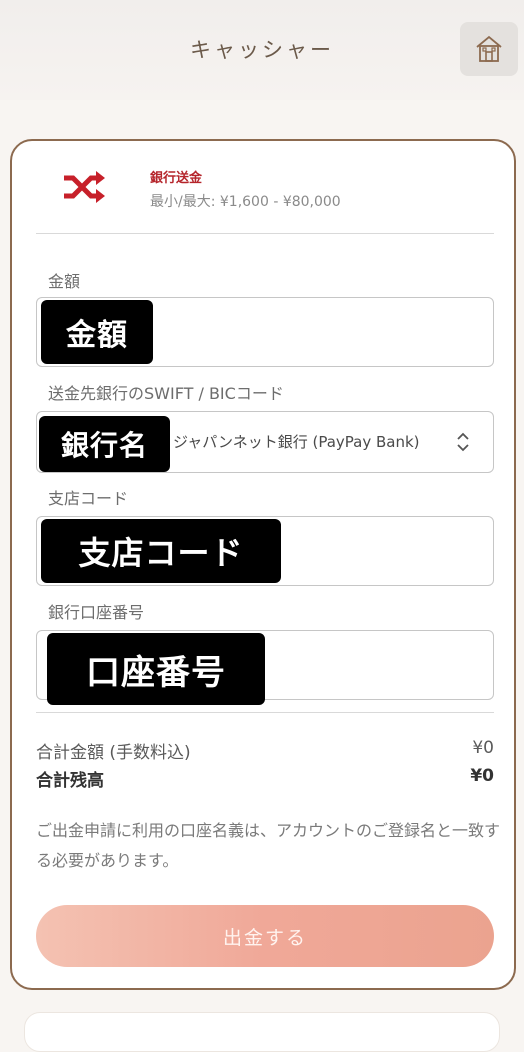 This screenshot has width=524, height=1052. I want to click on withdraw-button: 出金する, so click(265, 936).